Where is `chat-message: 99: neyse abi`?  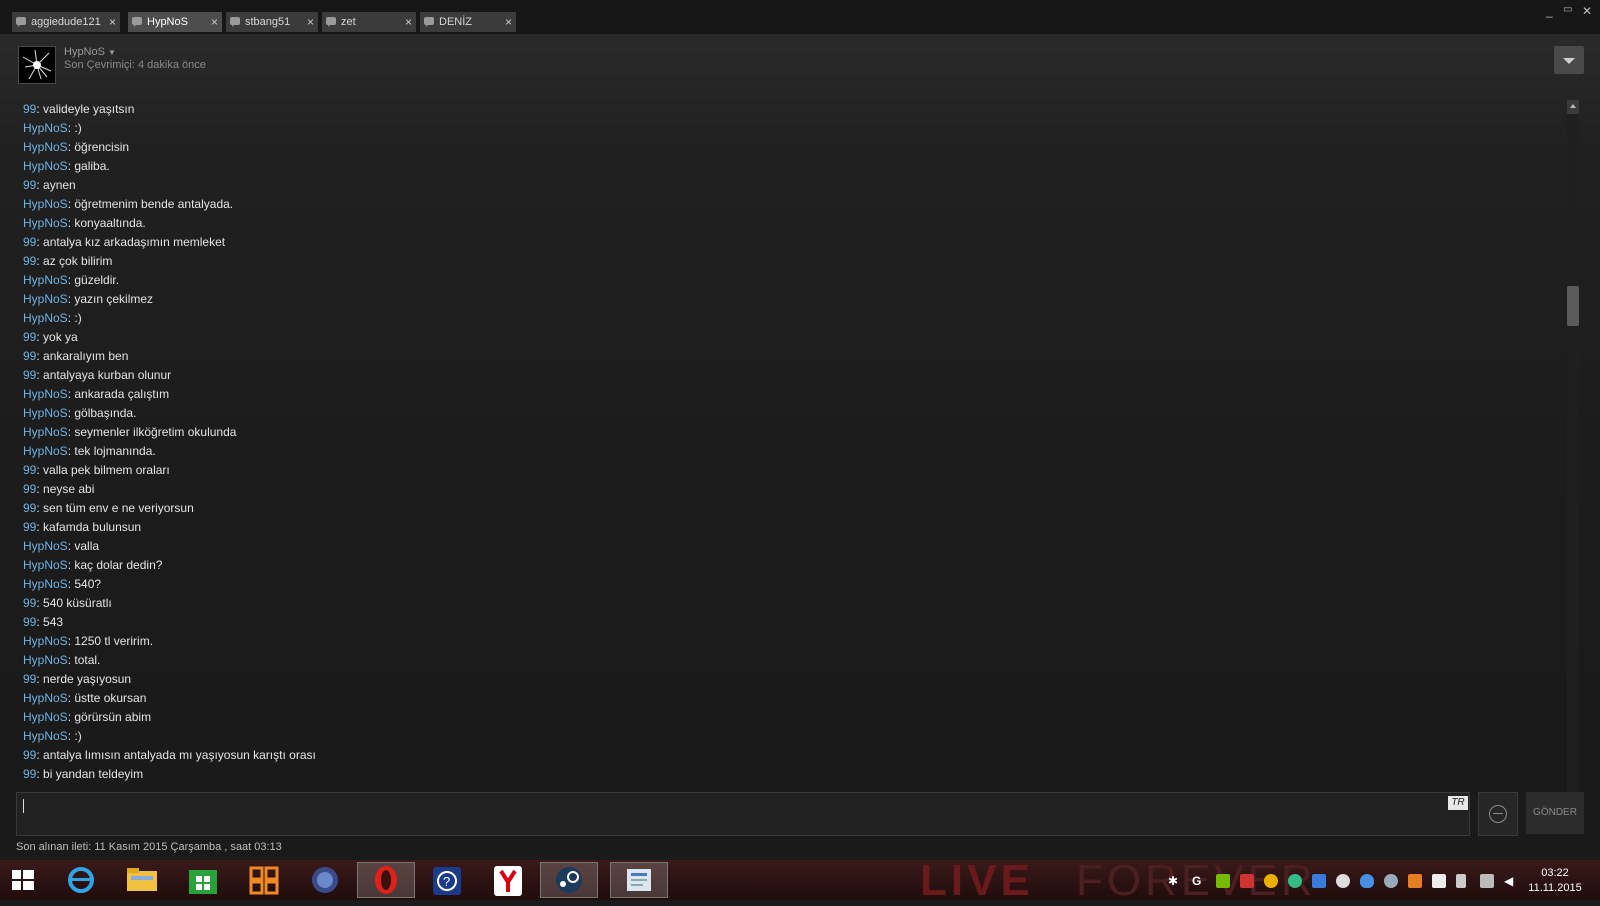 chat-message: 99: neyse abi is located at coordinates (773, 489).